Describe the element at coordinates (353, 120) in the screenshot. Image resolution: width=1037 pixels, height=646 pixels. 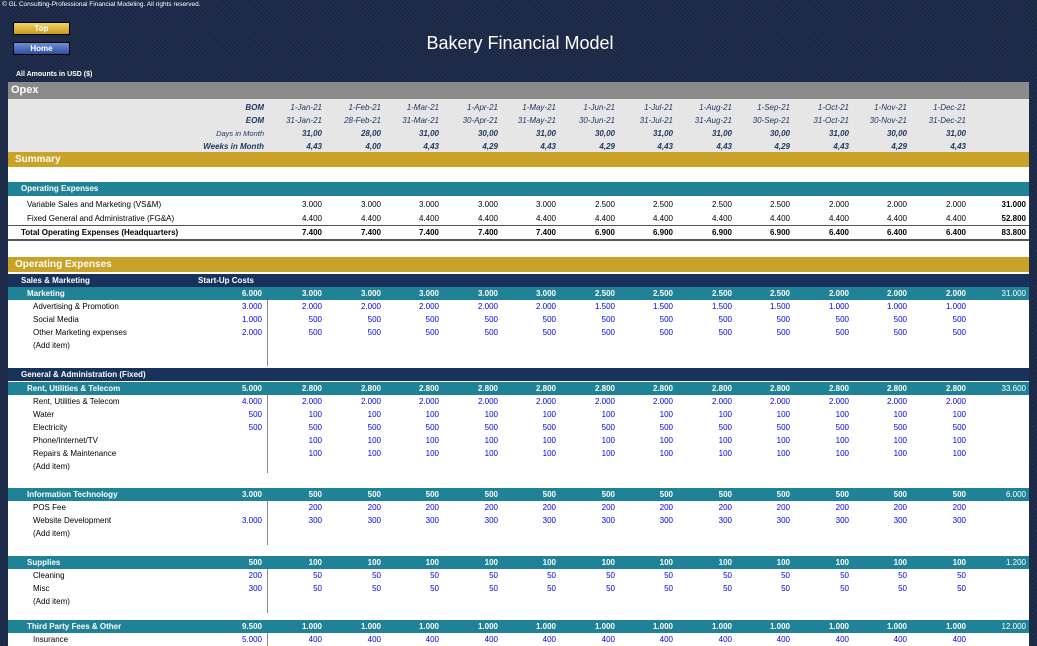
I see `month-value: 28-Feb-21` at that location.